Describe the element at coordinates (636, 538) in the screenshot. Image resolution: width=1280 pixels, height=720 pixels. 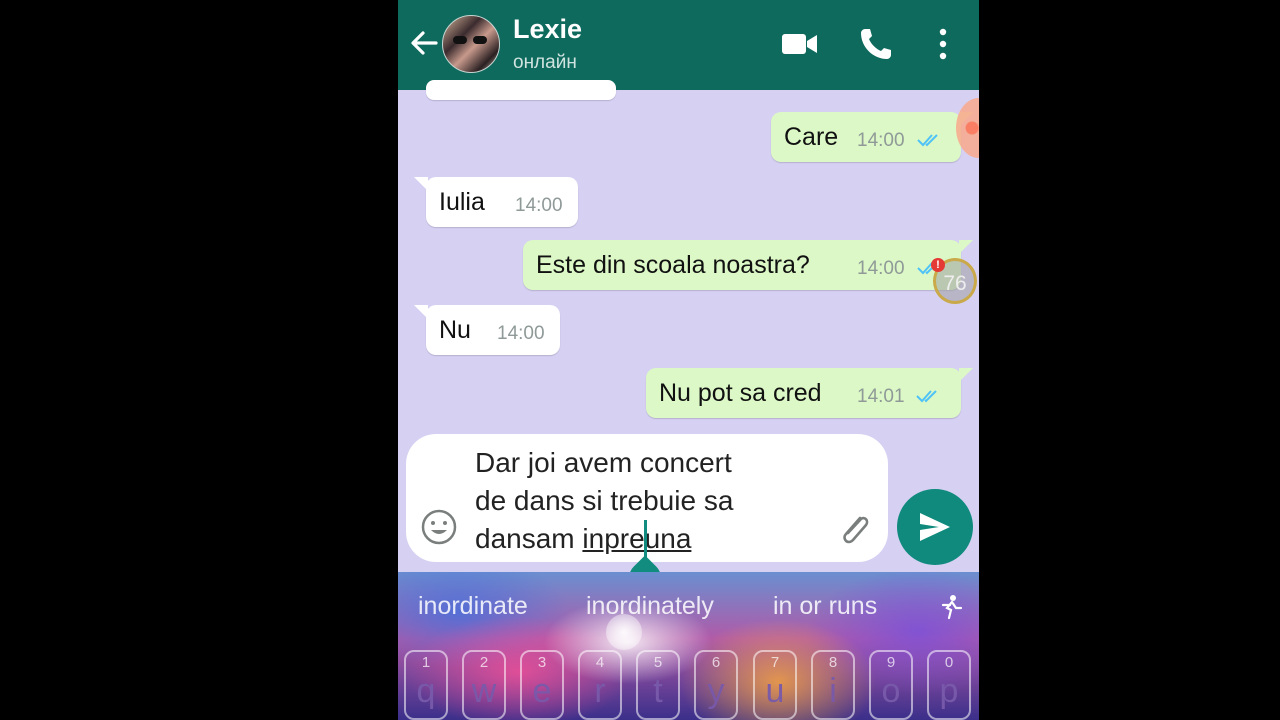
I see `misspelled-word: inpreuna` at that location.